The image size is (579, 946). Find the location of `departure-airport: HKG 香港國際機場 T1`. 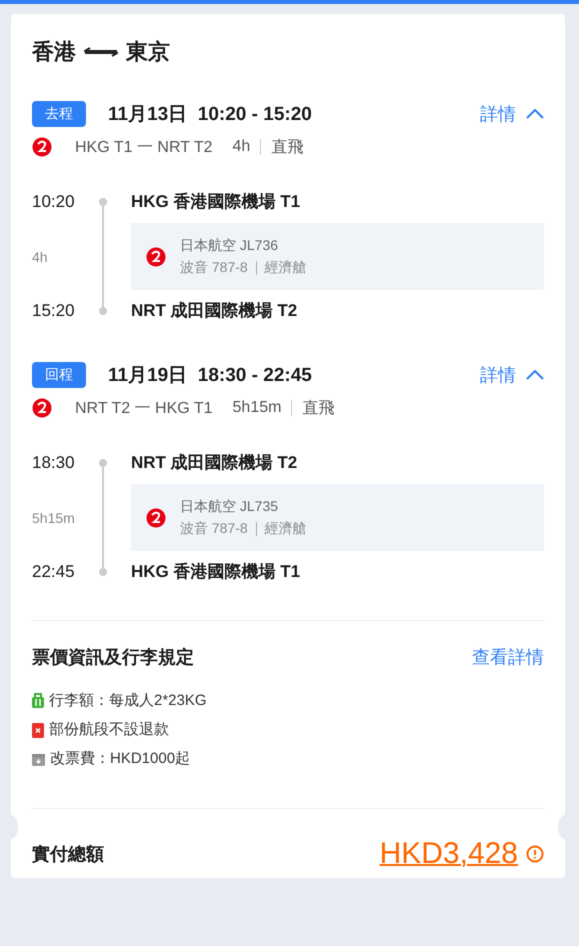

departure-airport: HKG 香港國際機場 T1 is located at coordinates (216, 202).